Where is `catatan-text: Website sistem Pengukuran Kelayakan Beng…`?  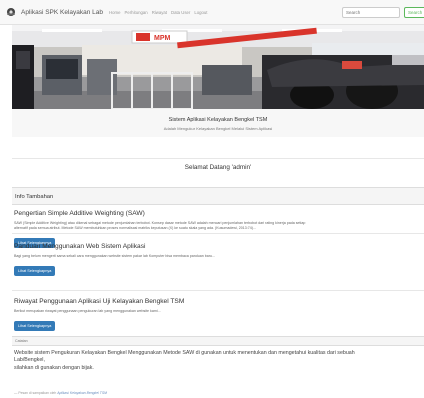 catatan-text: Website sistem Pengukuran Kelayakan Beng… is located at coordinates (219, 361).